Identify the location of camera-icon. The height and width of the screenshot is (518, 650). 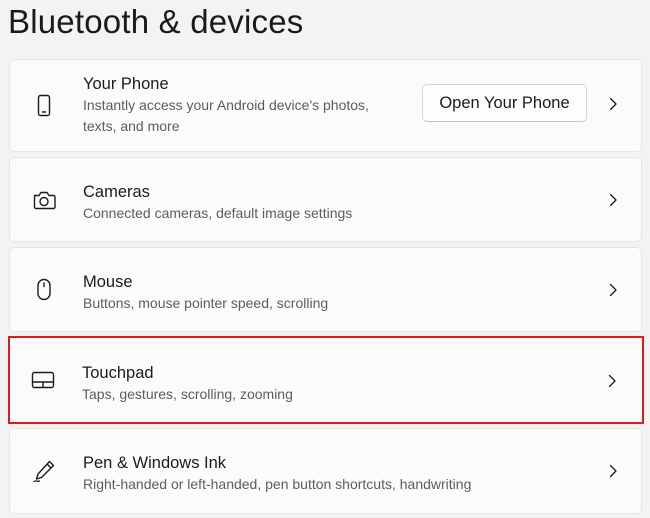
(44, 200).